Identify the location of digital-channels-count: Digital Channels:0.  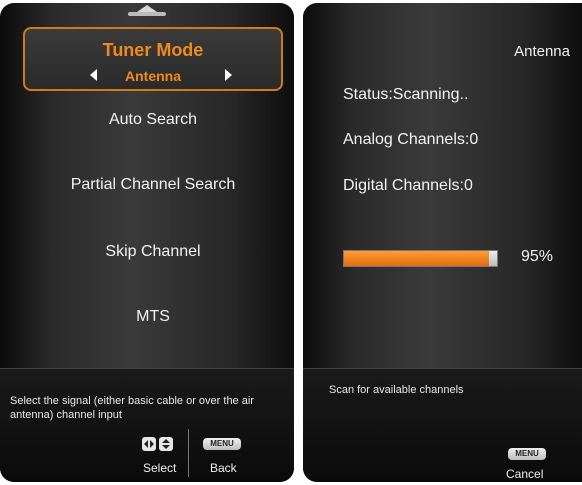
(408, 185).